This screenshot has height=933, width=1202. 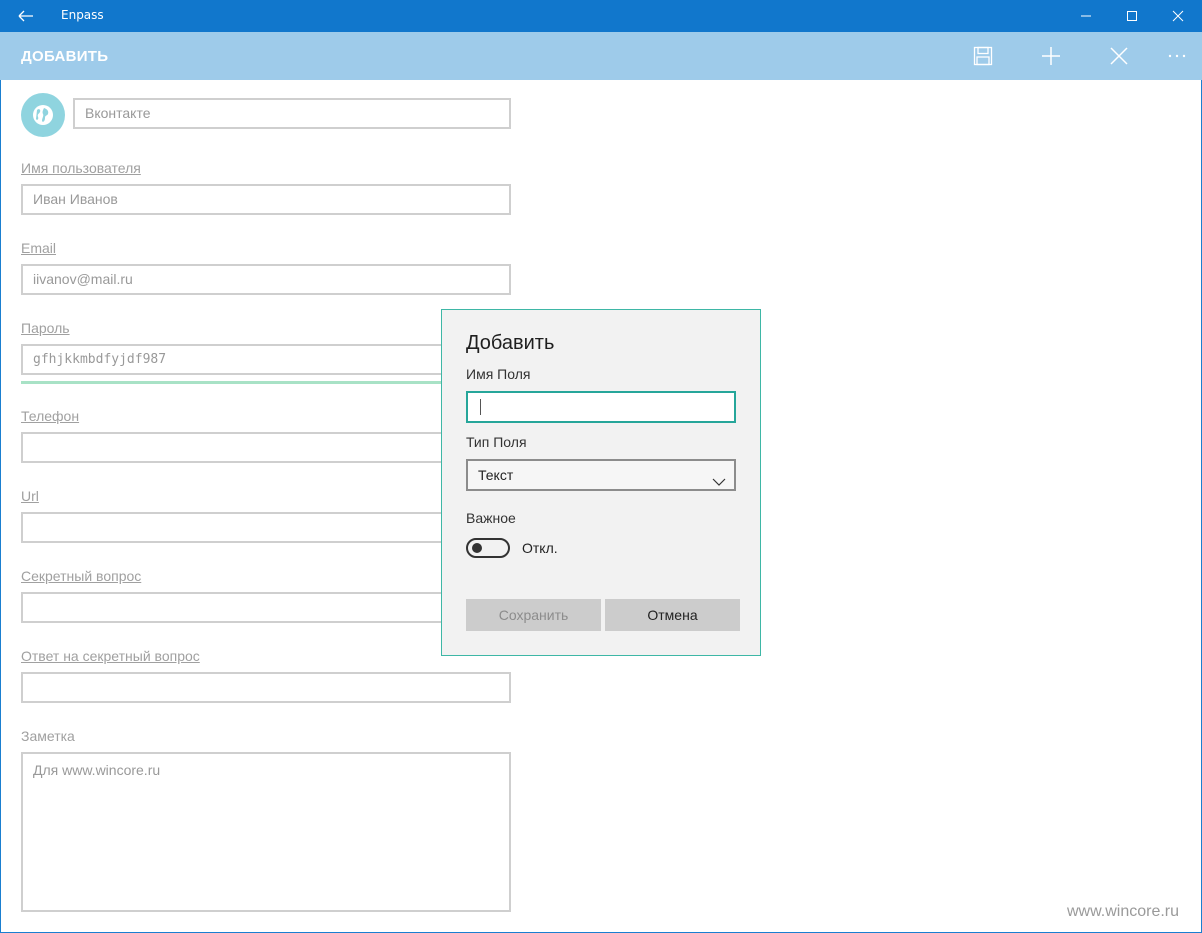 What do you see at coordinates (533, 615) in the screenshot?
I see `save-button: Сохранить` at bounding box center [533, 615].